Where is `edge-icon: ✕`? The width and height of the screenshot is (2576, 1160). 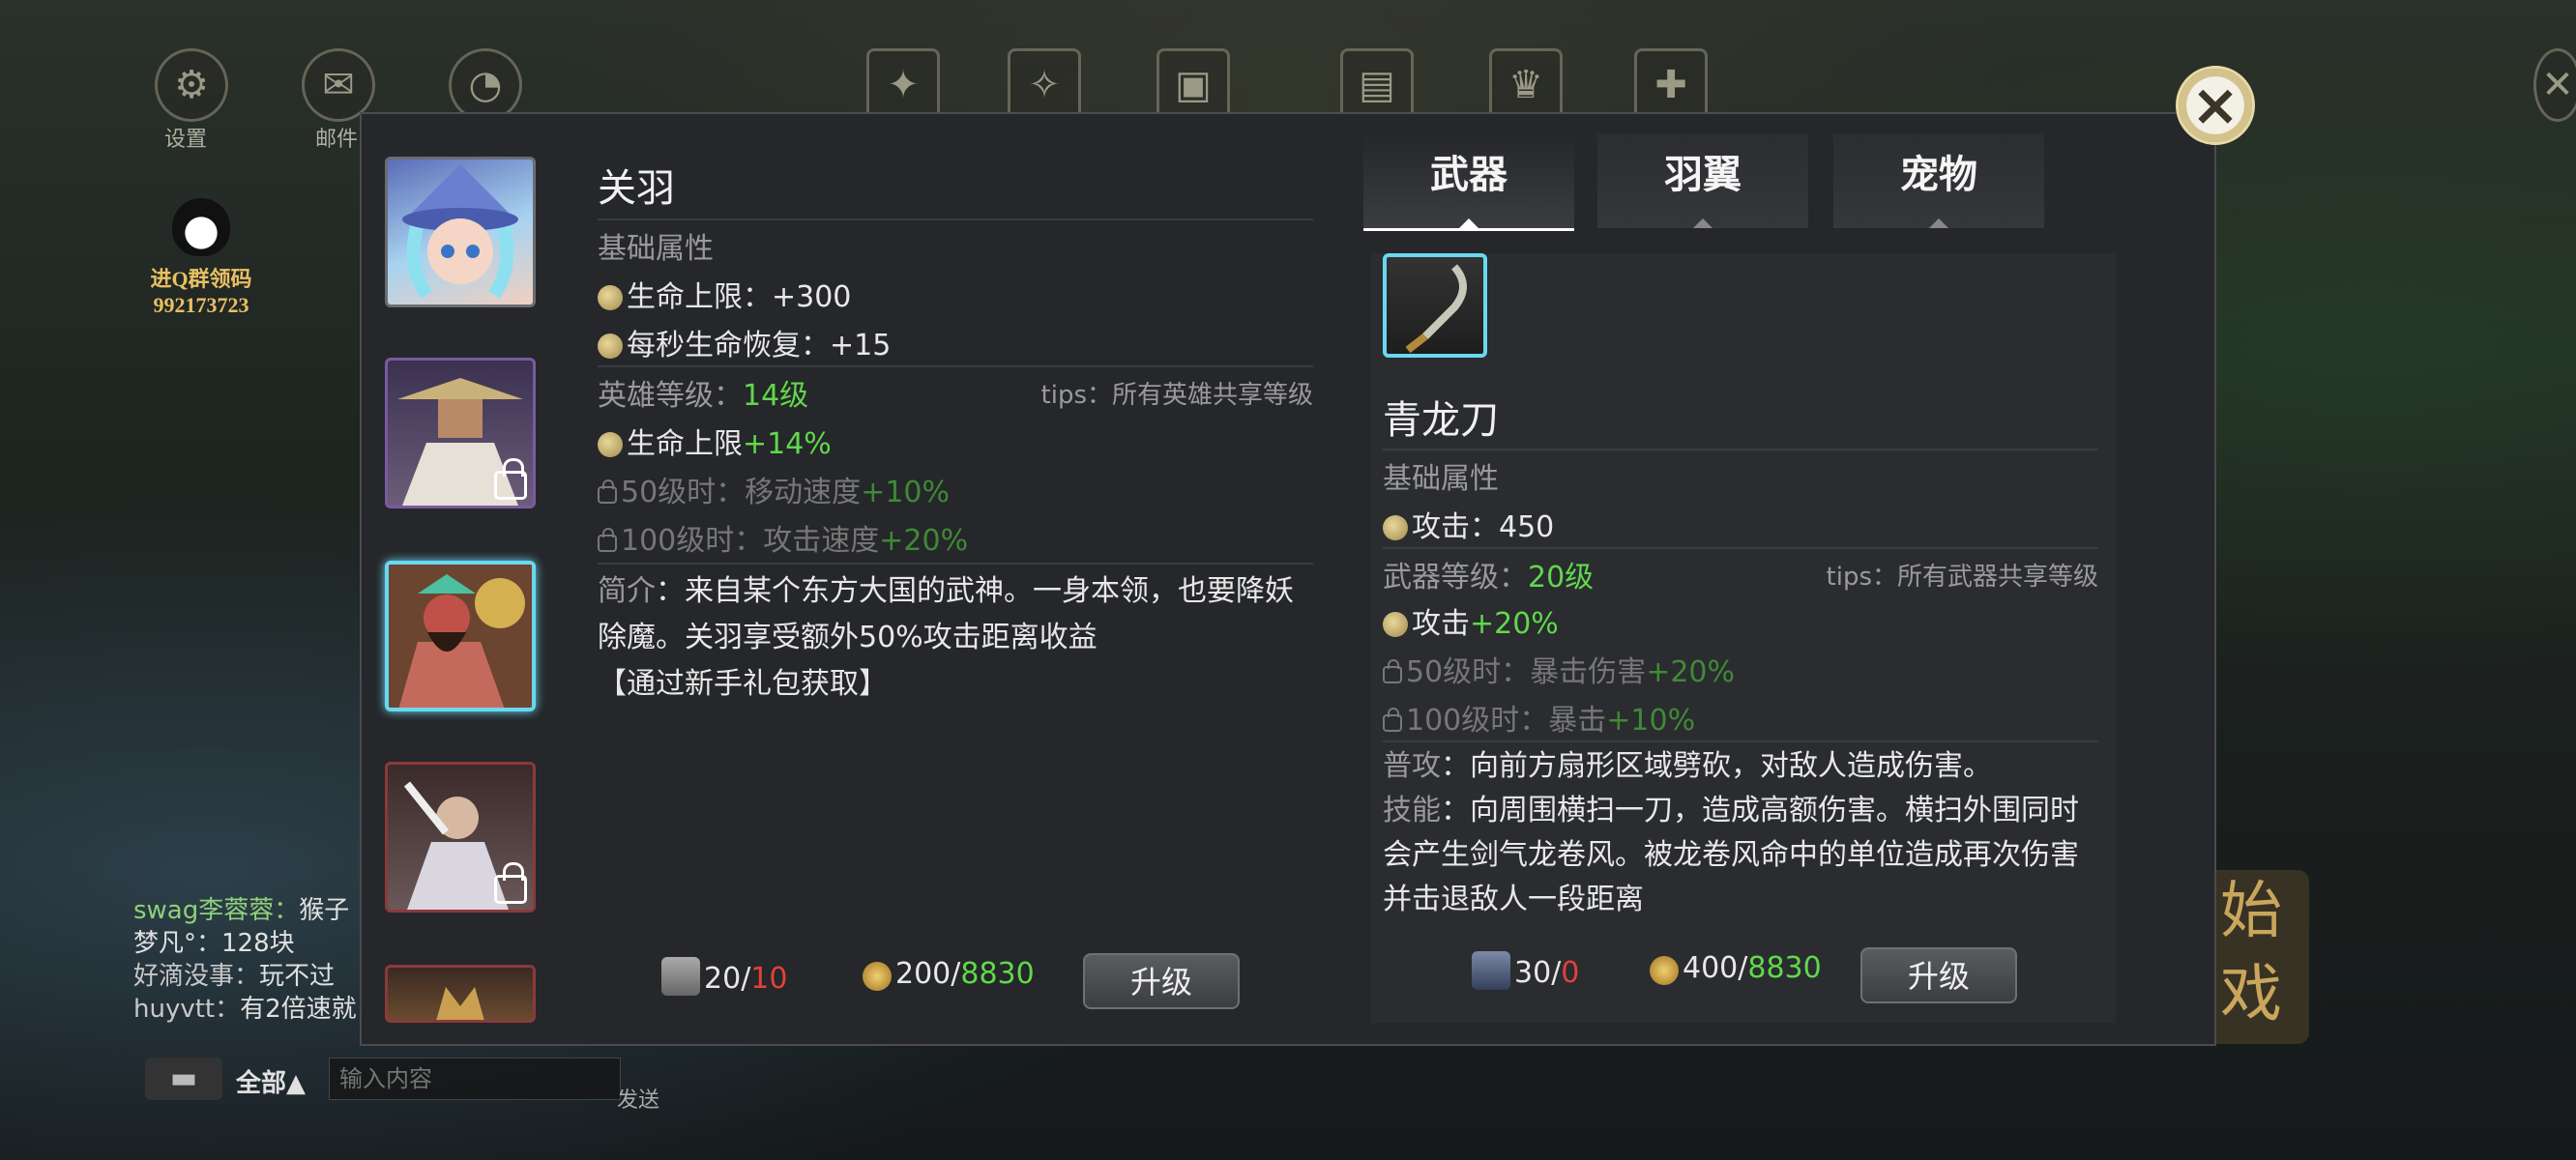
edge-icon: ✕ is located at coordinates (2554, 85).